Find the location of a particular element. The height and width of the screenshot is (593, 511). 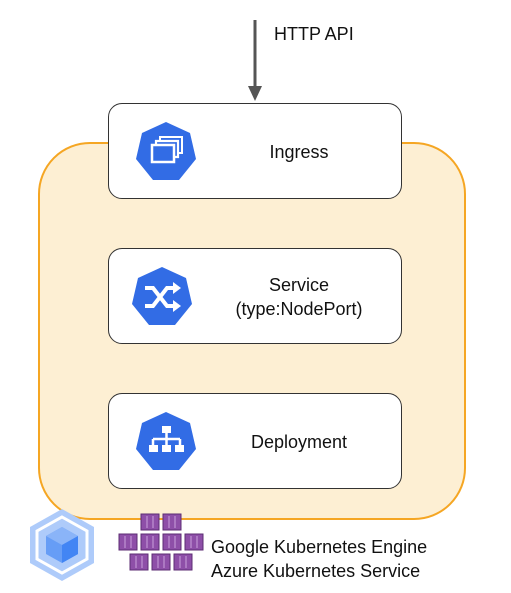

api-label: HTTP API is located at coordinates (314, 34).